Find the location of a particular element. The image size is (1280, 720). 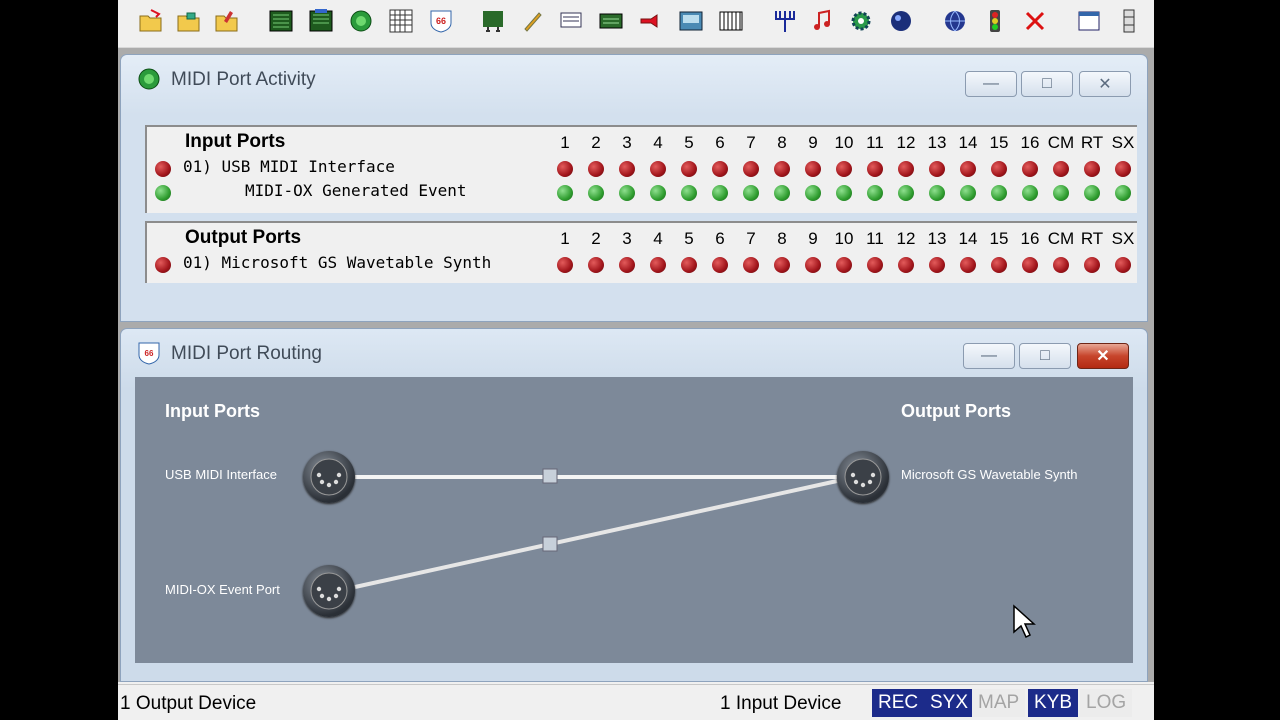

channel-label: 12 is located at coordinates (906, 238).